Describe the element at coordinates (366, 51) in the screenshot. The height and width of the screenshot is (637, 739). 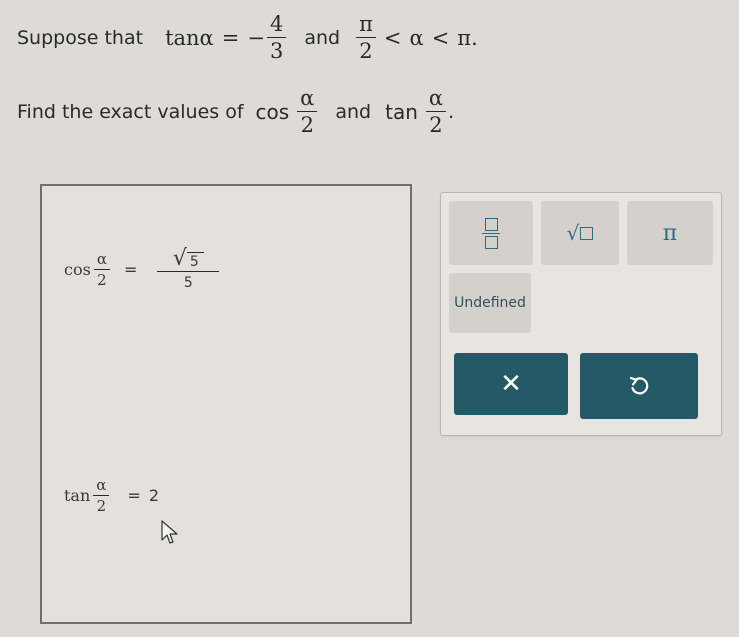
I see `range-denominator: 2` at that location.